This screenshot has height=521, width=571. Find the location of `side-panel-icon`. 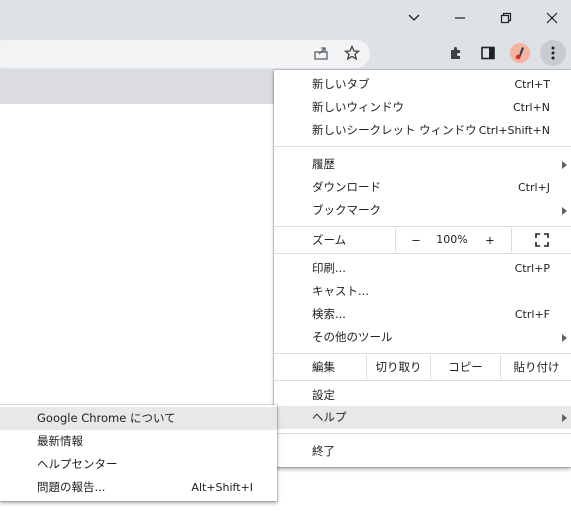

side-panel-icon is located at coordinates (488, 53).